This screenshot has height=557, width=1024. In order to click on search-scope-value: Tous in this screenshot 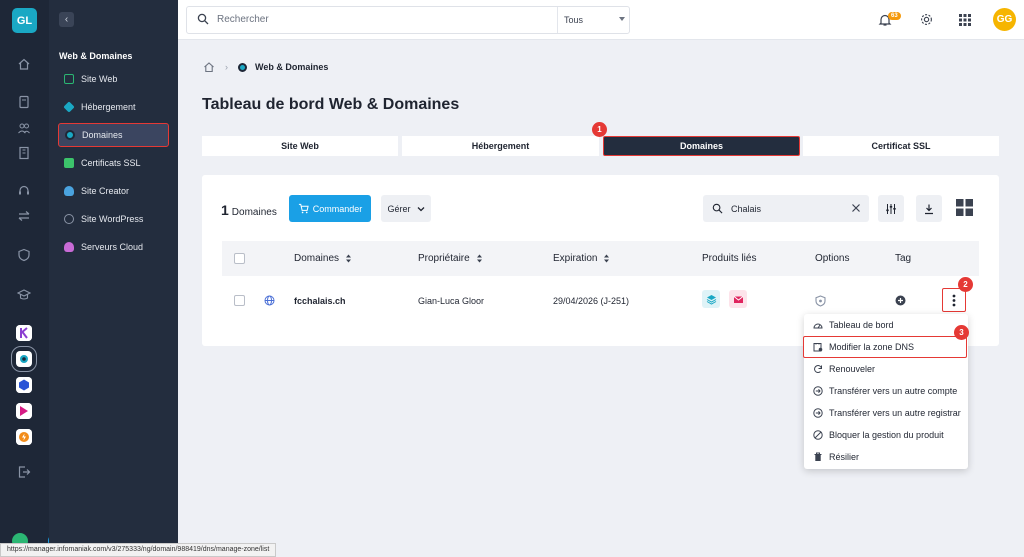, I will do `click(574, 20)`.